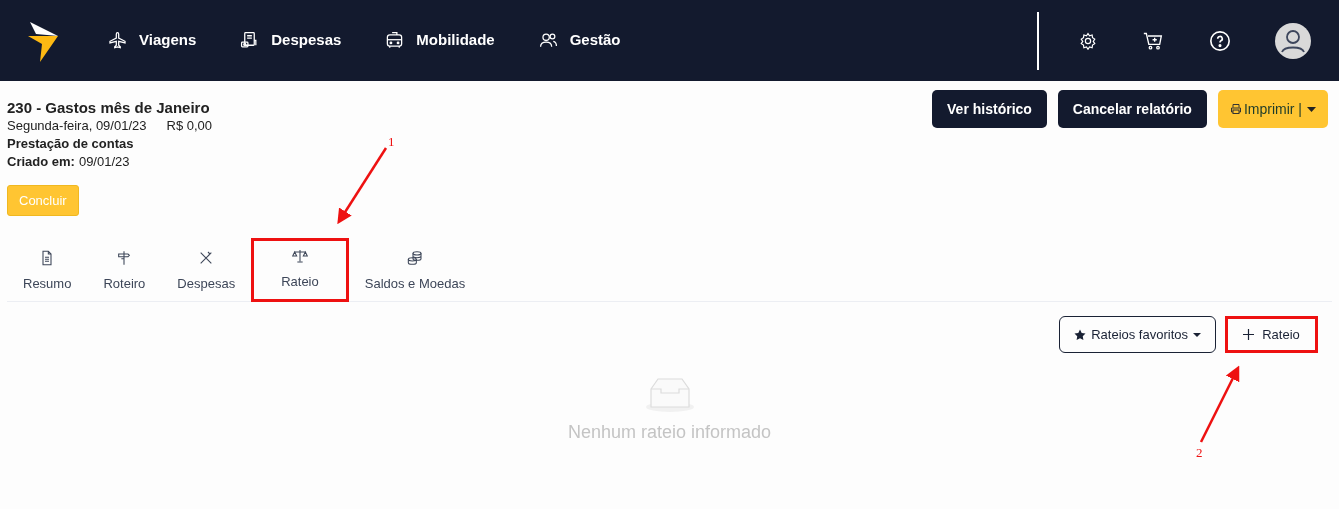 The width and height of the screenshot is (1339, 509). What do you see at coordinates (189, 126) in the screenshot?
I see `report-amount: R$ 0,00` at bounding box center [189, 126].